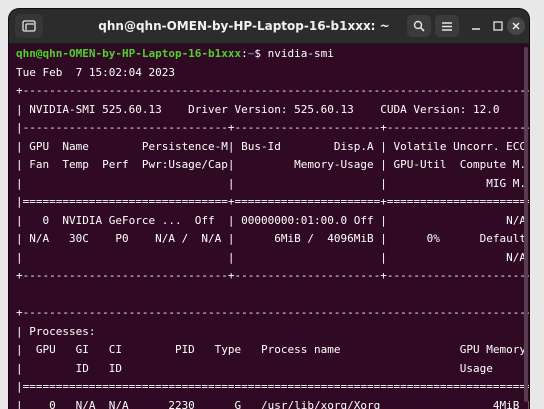  I want to click on maximize-button, so click(498, 26).